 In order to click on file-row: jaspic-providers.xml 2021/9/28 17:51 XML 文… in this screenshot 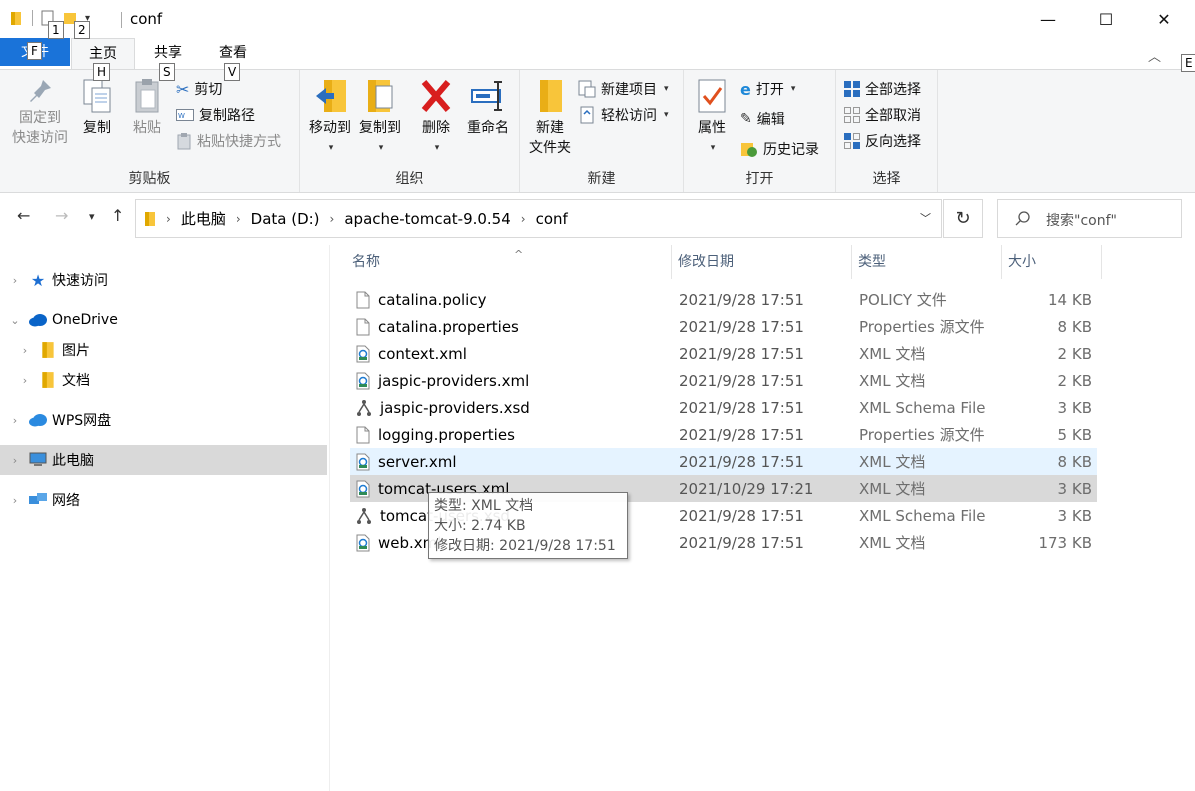, I will do `click(723, 380)`.